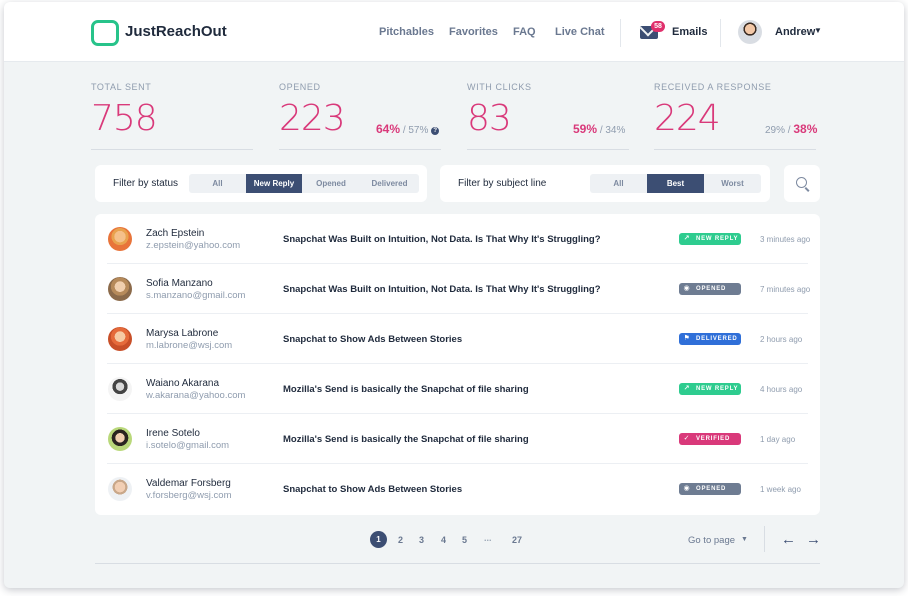 The image size is (908, 596). I want to click on subject-filter-best: Best, so click(675, 183).